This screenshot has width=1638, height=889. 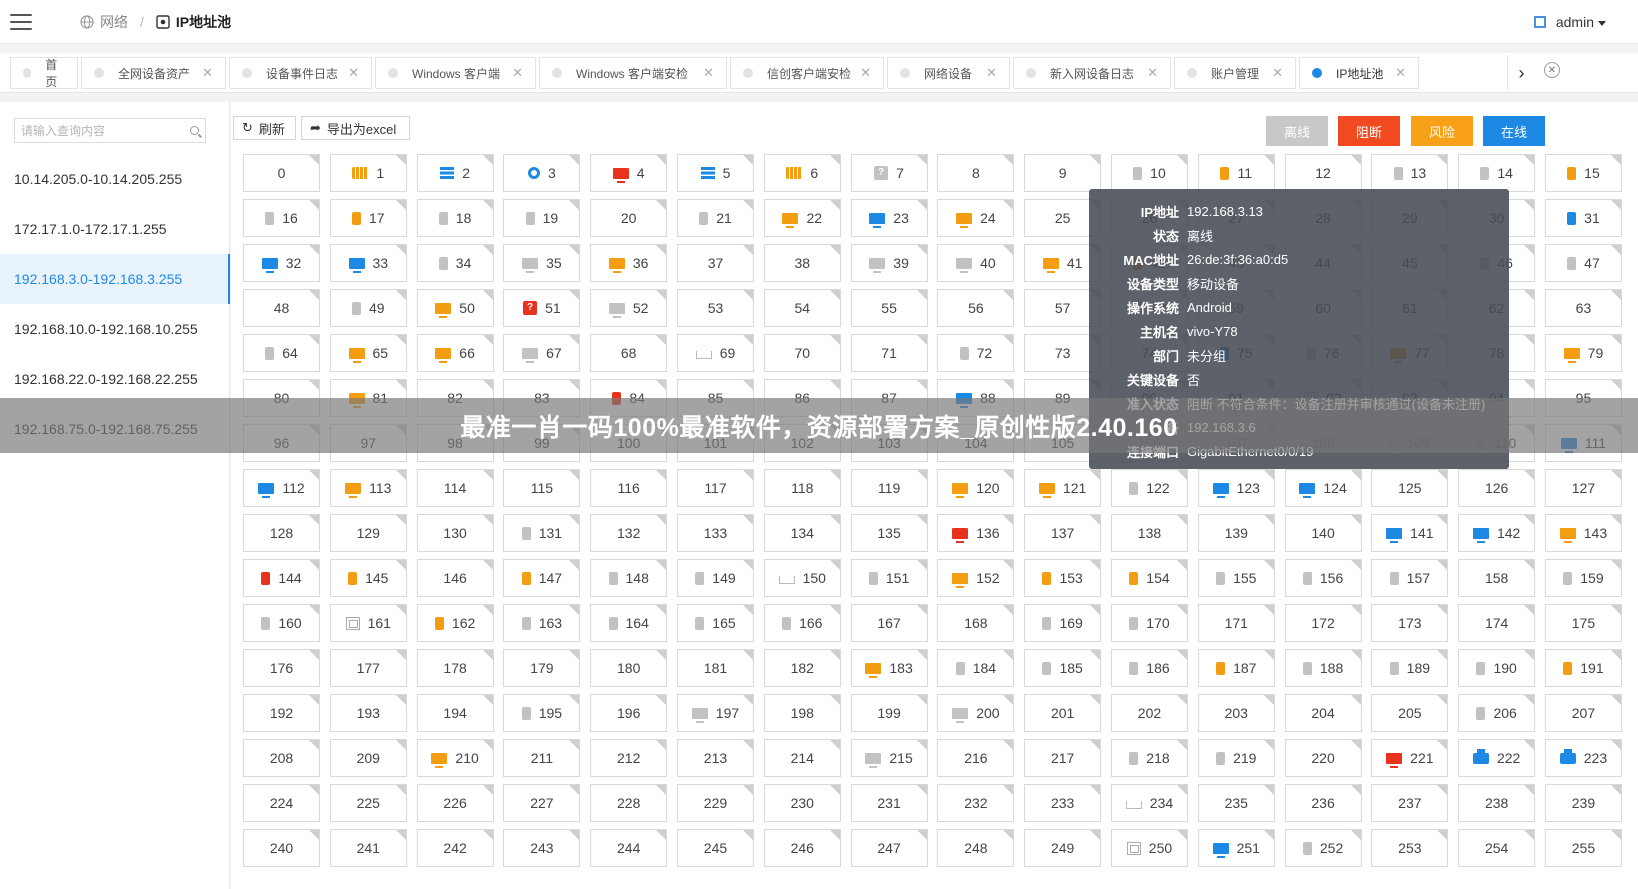 What do you see at coordinates (715, 263) in the screenshot?
I see `ip-cell: 37` at bounding box center [715, 263].